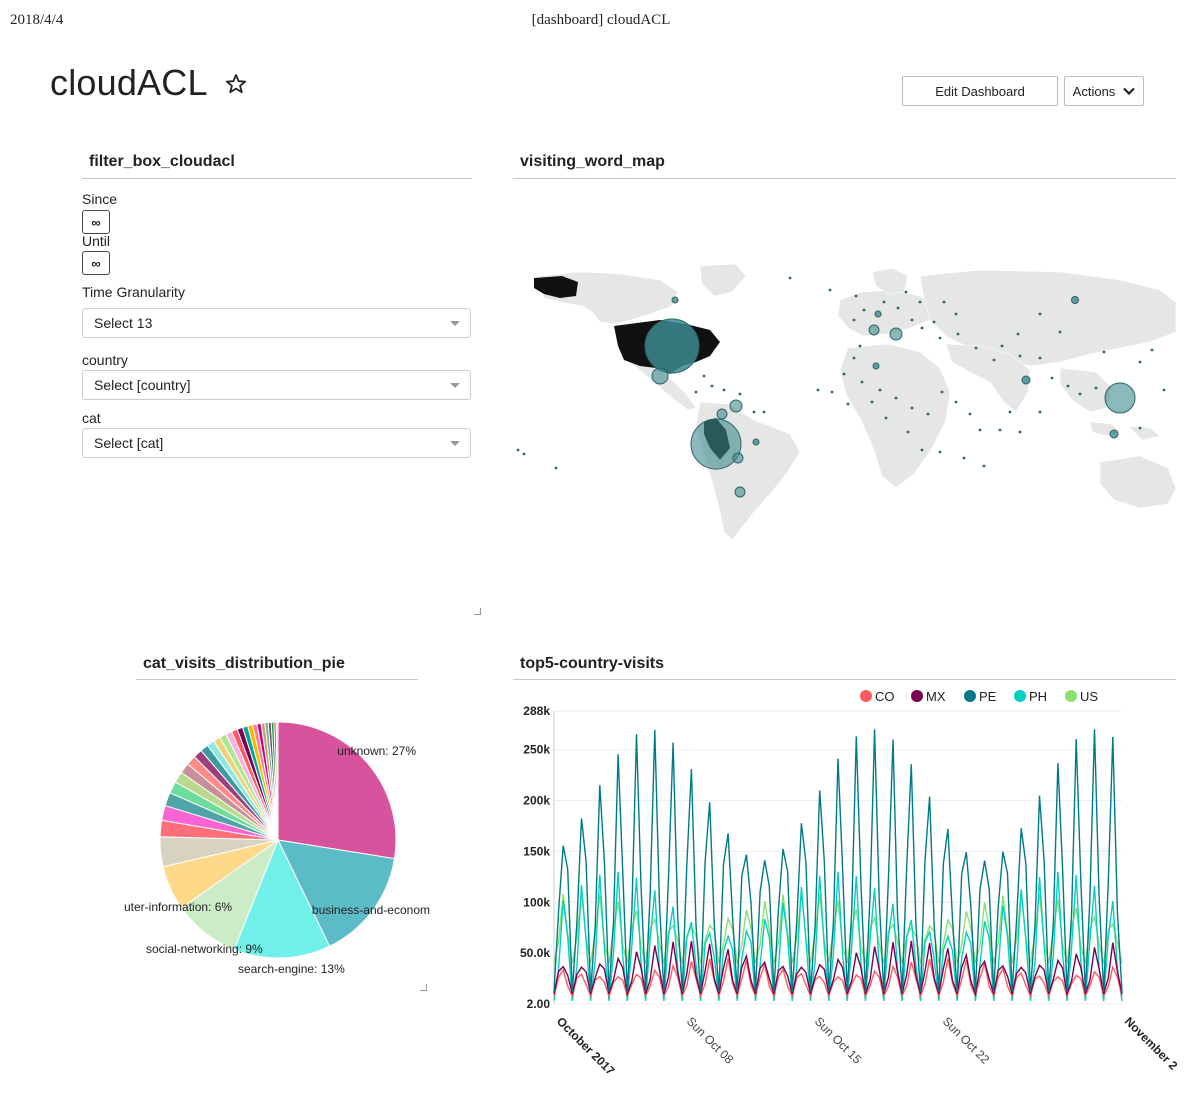  Describe the element at coordinates (178, 907) in the screenshot. I see `pie-slice-label: uter-information: 6%` at that location.